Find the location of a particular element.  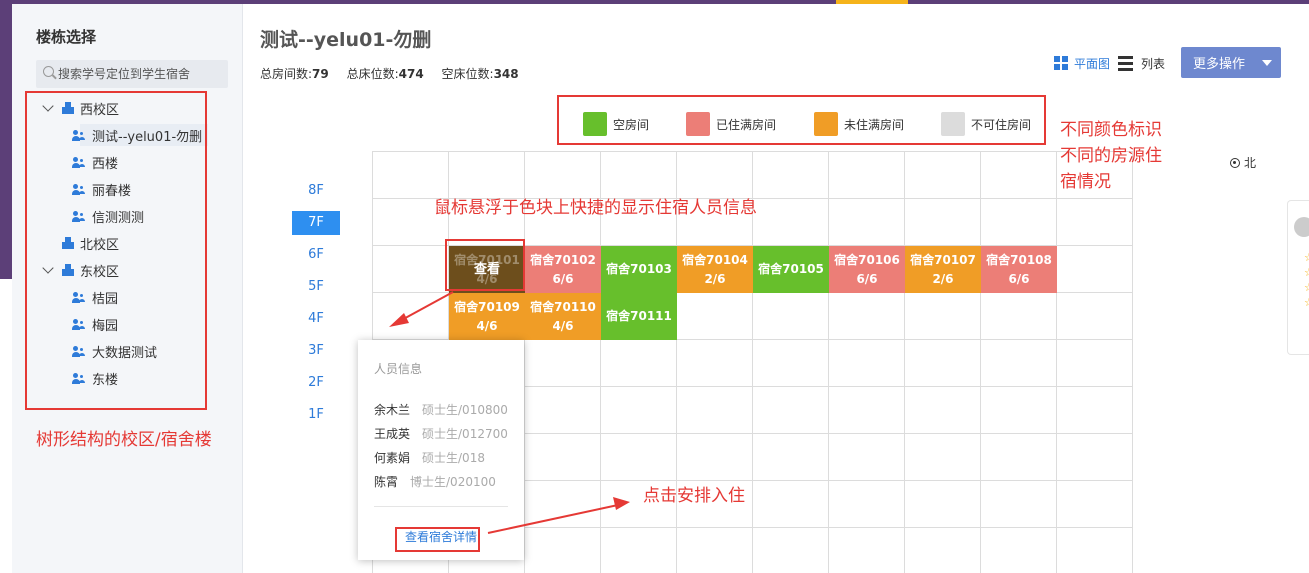

annotation-arrows is located at coordinates (509, 412).